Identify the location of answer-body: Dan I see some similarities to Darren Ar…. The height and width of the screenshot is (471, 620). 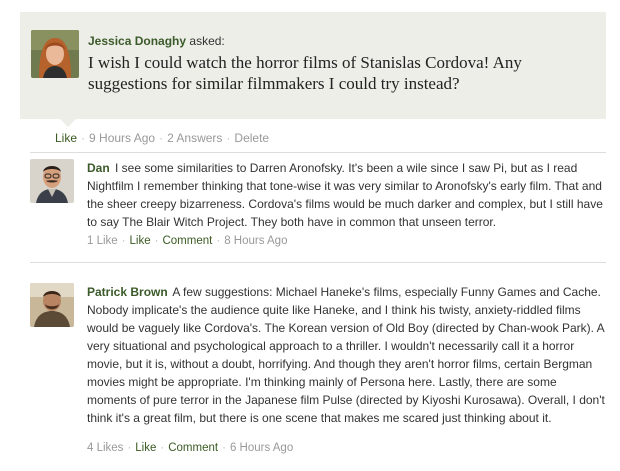
(347, 195).